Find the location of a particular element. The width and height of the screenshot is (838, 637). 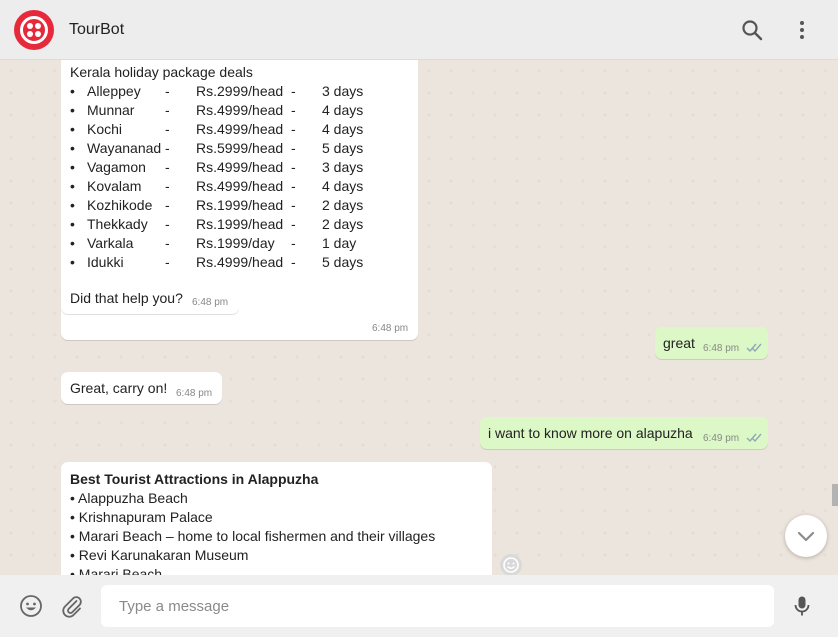

message-input is located at coordinates (437, 606).